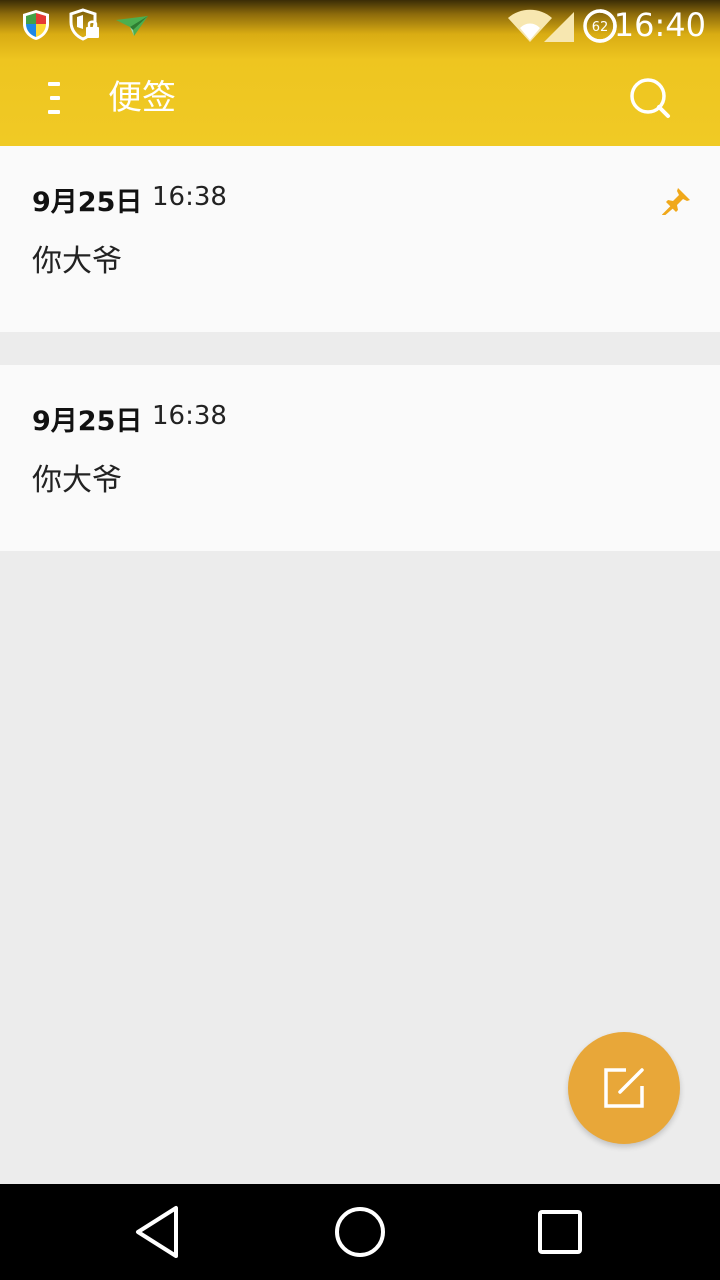 Image resolution: width=720 pixels, height=1280 pixels. Describe the element at coordinates (142, 98) in the screenshot. I see `page-title: 便签` at that location.